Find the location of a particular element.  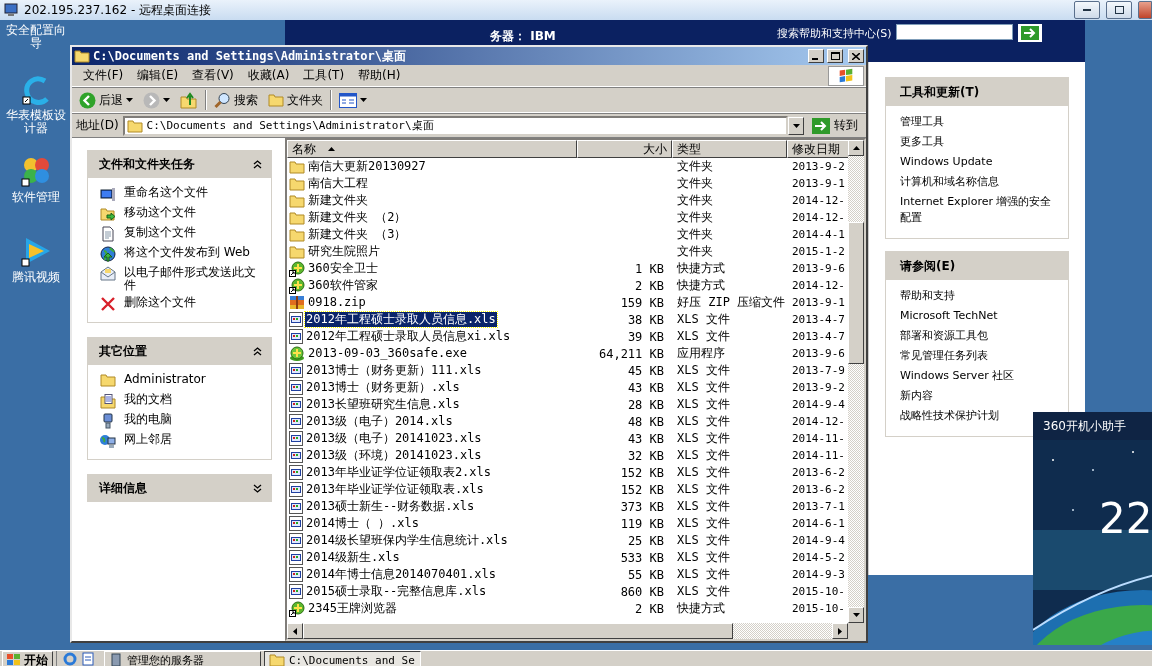

menu-item: 工具(T) is located at coordinates (324, 75).